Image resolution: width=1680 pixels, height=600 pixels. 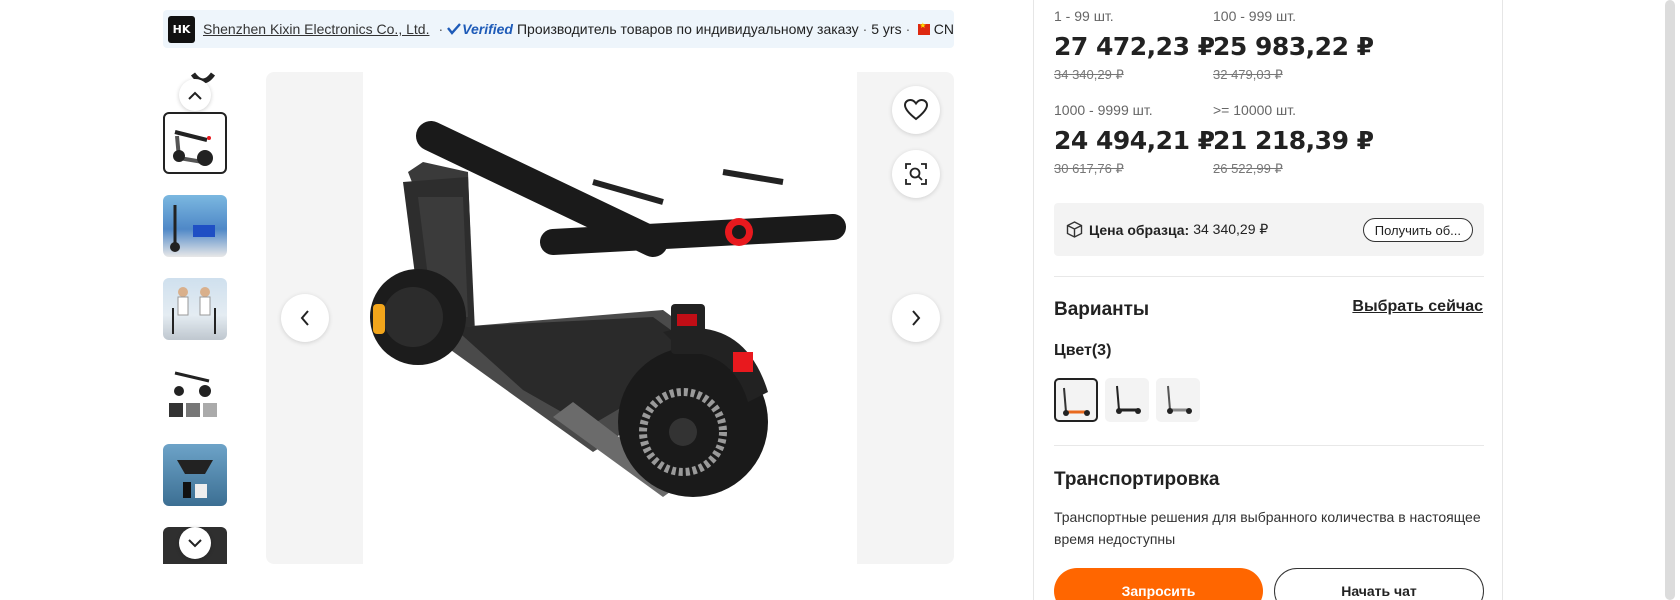 What do you see at coordinates (1379, 584) in the screenshot?
I see `start-chat-button: Начать чат` at bounding box center [1379, 584].